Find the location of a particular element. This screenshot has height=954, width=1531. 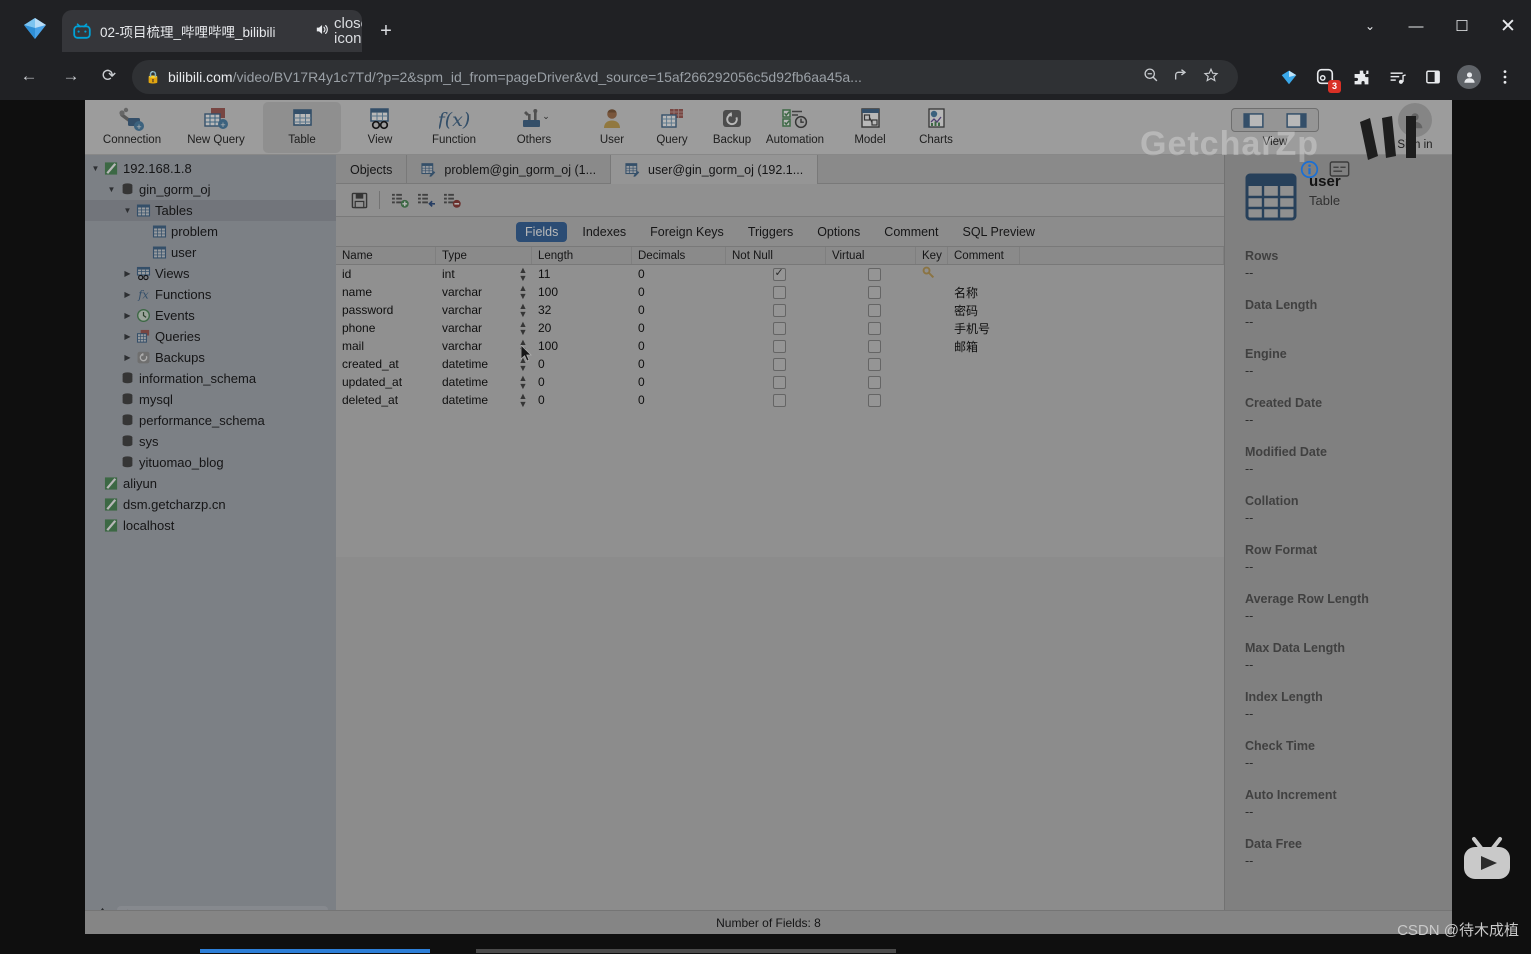

star-icon is located at coordinates (1211, 77).